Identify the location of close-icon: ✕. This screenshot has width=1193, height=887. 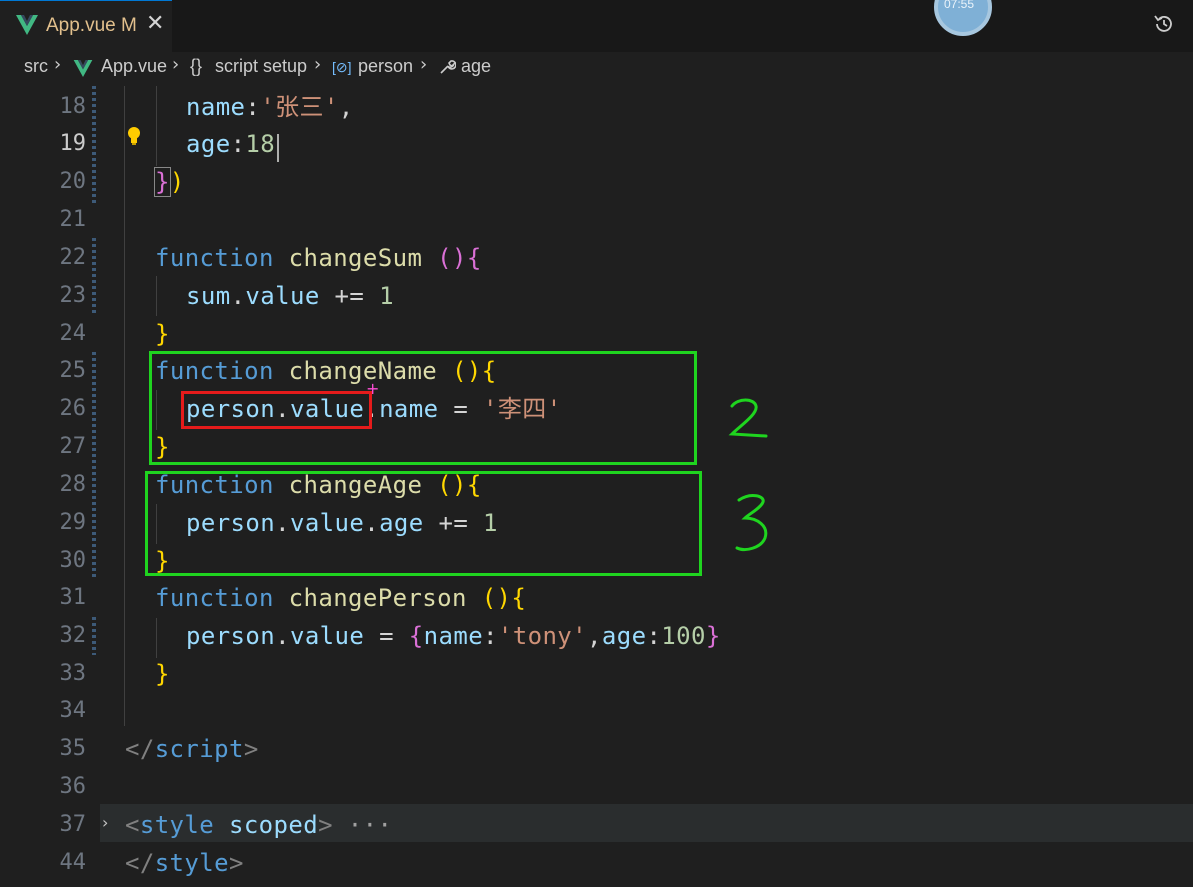
(155, 23).